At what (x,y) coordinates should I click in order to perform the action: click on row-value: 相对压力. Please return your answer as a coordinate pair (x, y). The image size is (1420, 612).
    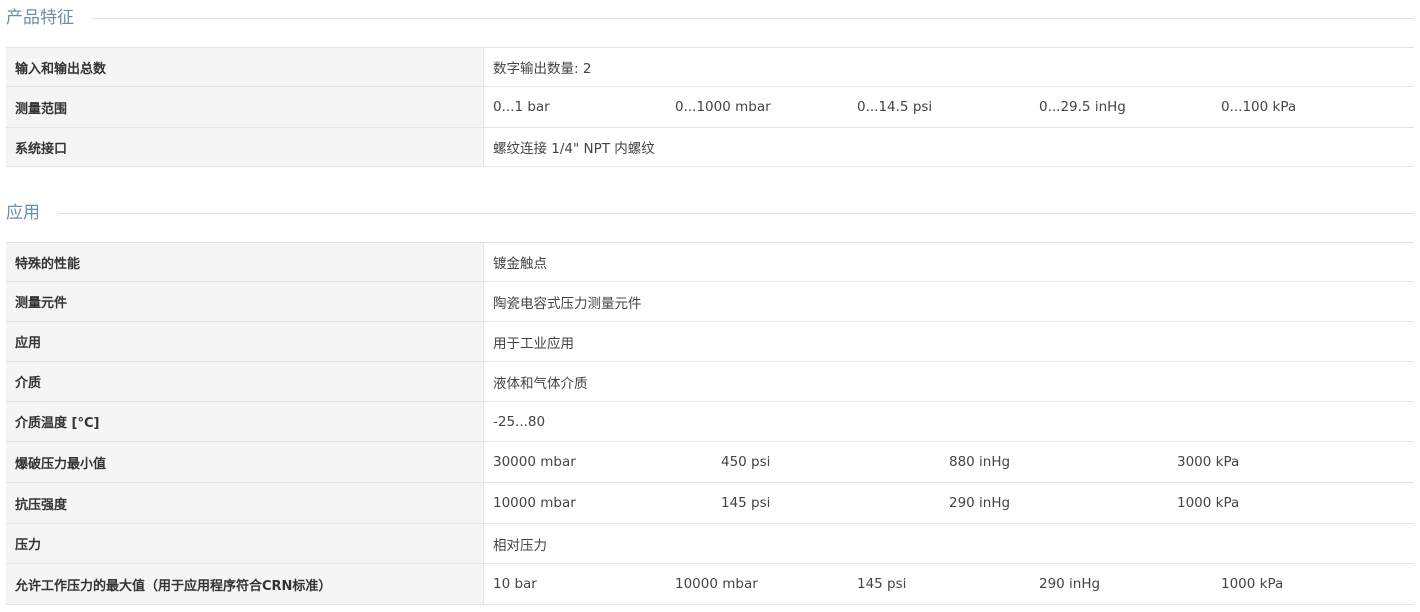
    Looking at the image, I should click on (949, 543).